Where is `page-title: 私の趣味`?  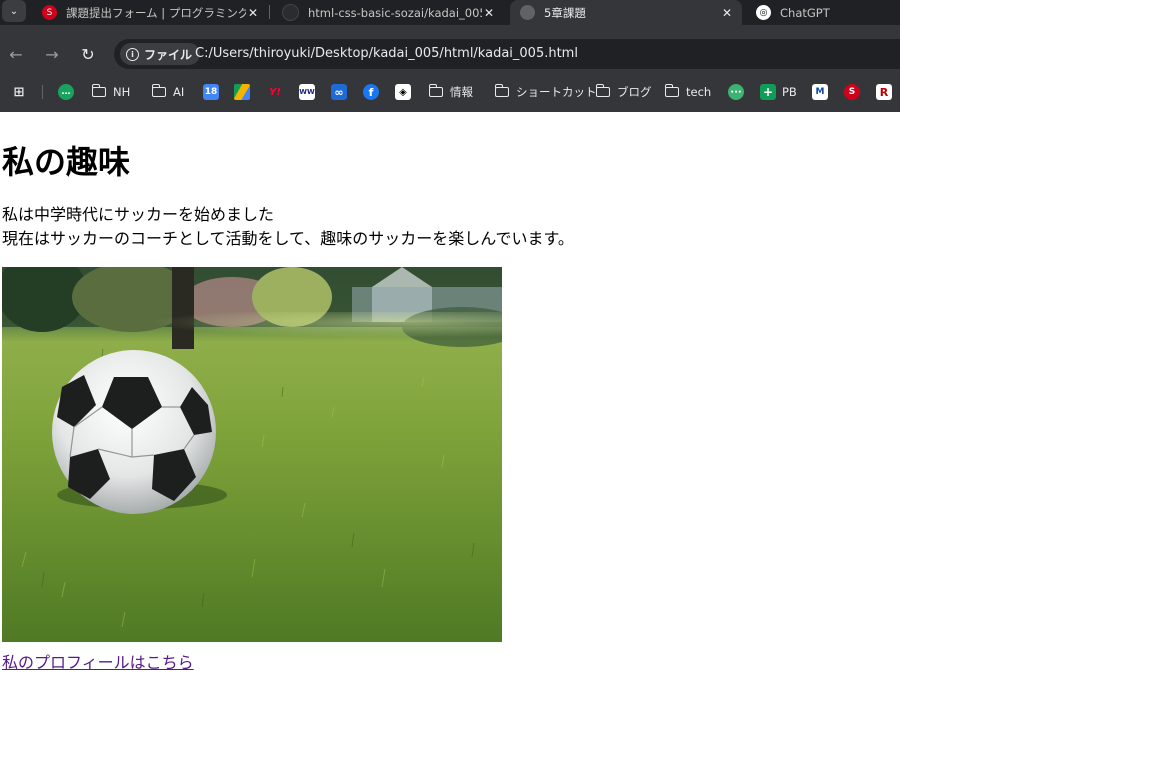
page-title: 私の趣味 is located at coordinates (66, 162).